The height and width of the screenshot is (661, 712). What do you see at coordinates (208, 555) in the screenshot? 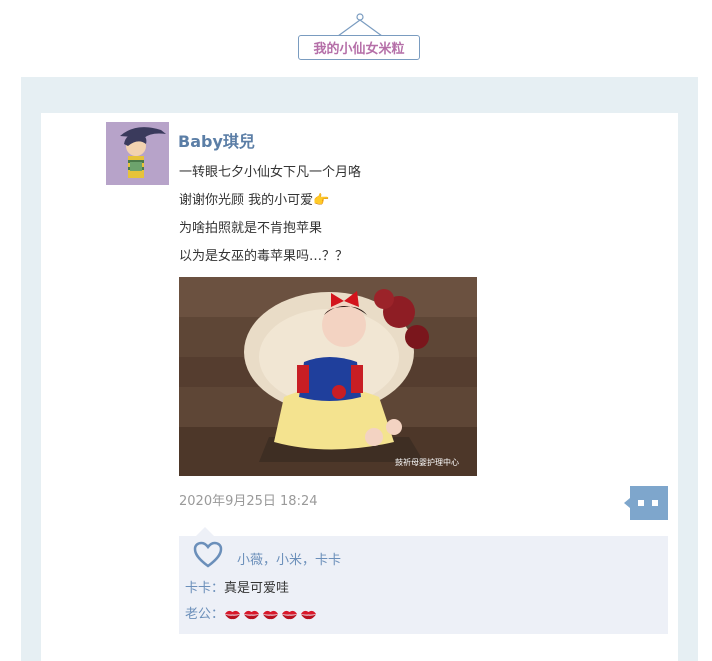
I see `heart-icon` at bounding box center [208, 555].